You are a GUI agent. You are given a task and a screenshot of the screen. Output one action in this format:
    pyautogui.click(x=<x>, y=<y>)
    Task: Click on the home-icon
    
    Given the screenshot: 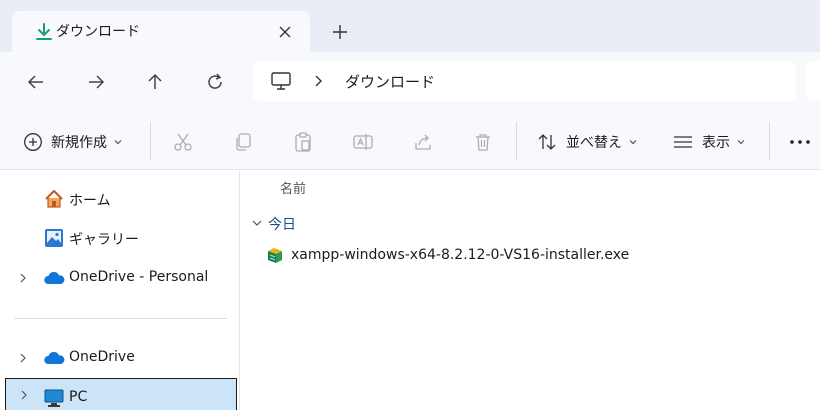 What is the action you would take?
    pyautogui.click(x=54, y=199)
    